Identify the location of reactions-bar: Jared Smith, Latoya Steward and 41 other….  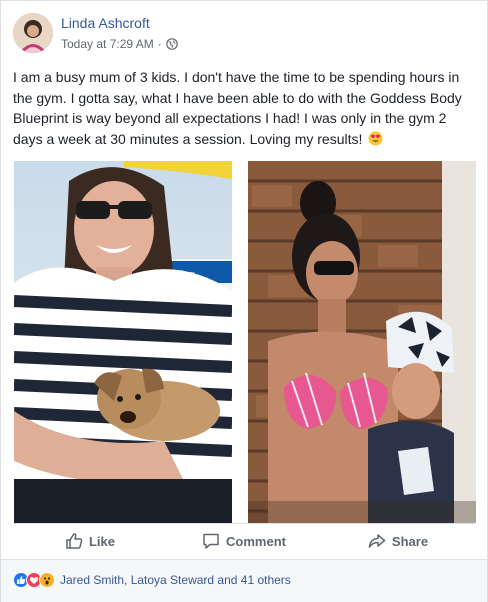
(244, 580).